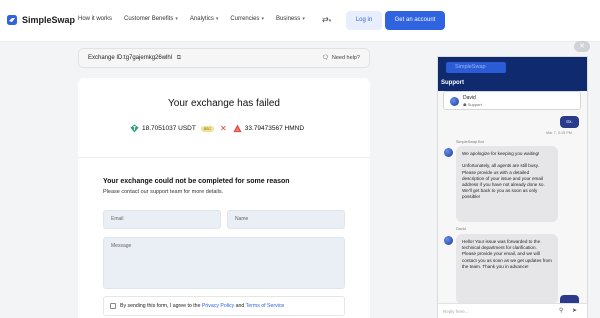 The width and height of the screenshot is (600, 318). What do you see at coordinates (574, 310) in the screenshot?
I see `send-icon: ➤` at bounding box center [574, 310].